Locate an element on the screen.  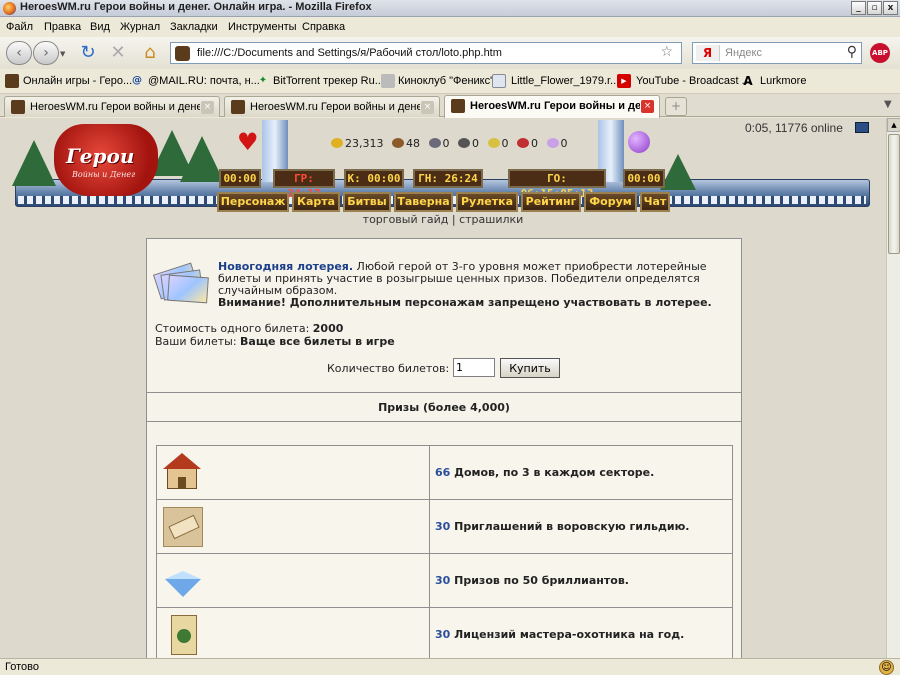
search-placeholder: Яндекс is located at coordinates (743, 53).